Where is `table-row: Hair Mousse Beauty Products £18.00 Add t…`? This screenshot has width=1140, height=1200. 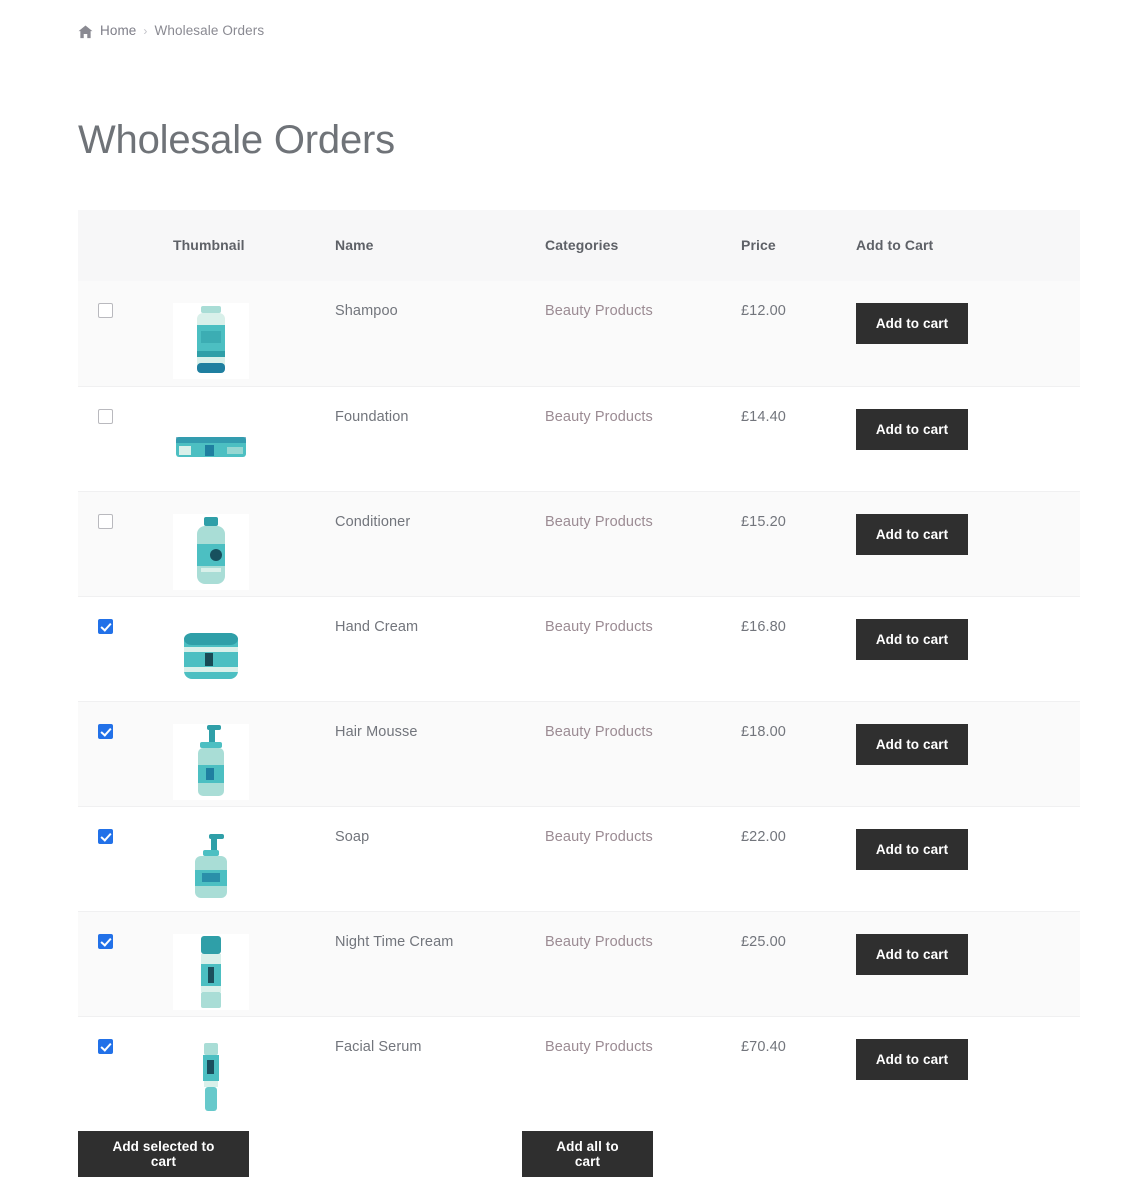 table-row: Hair Mousse Beauty Products £18.00 Add t… is located at coordinates (579, 753).